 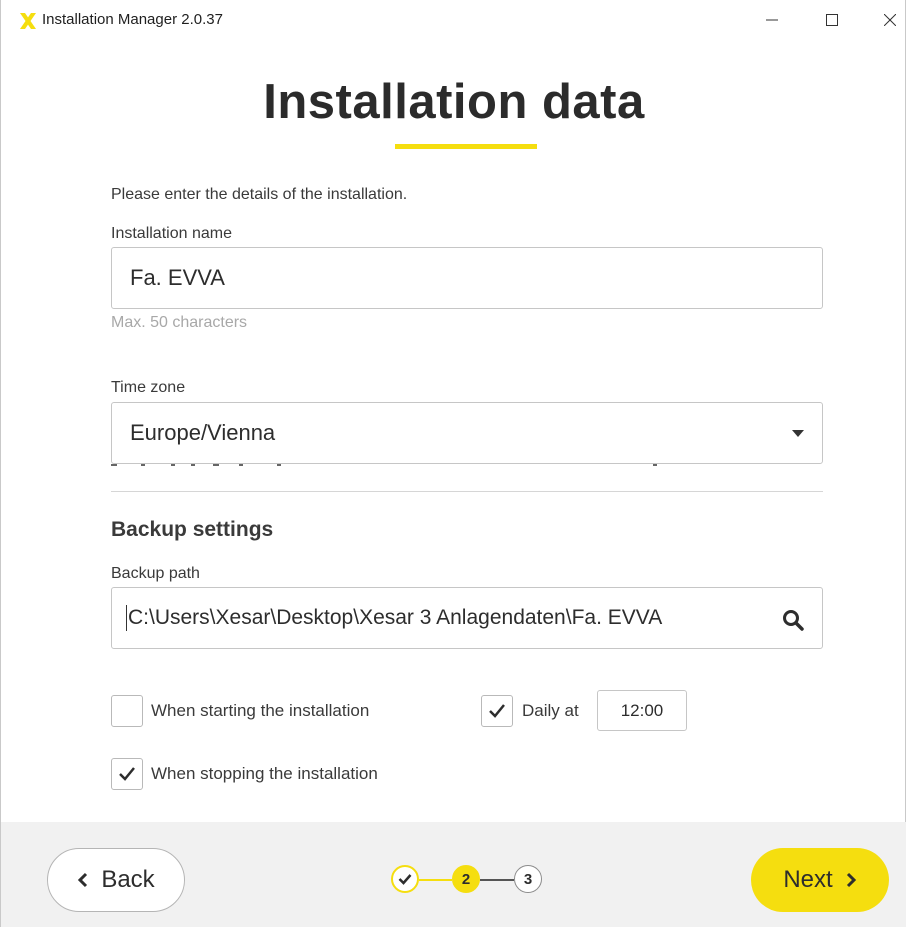 What do you see at coordinates (128, 879) in the screenshot?
I see `back-button-label: Back` at bounding box center [128, 879].